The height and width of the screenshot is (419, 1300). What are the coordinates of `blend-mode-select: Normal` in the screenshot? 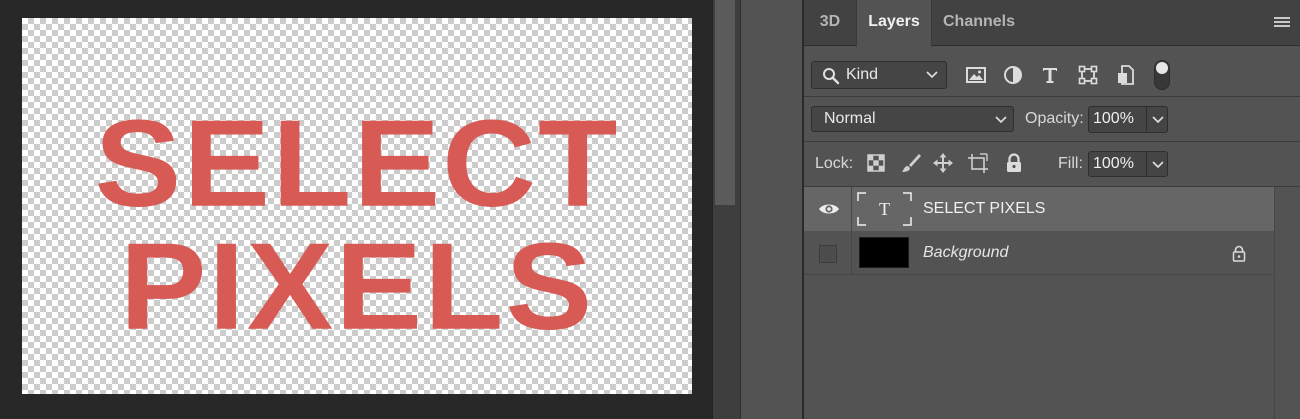 It's located at (912, 119).